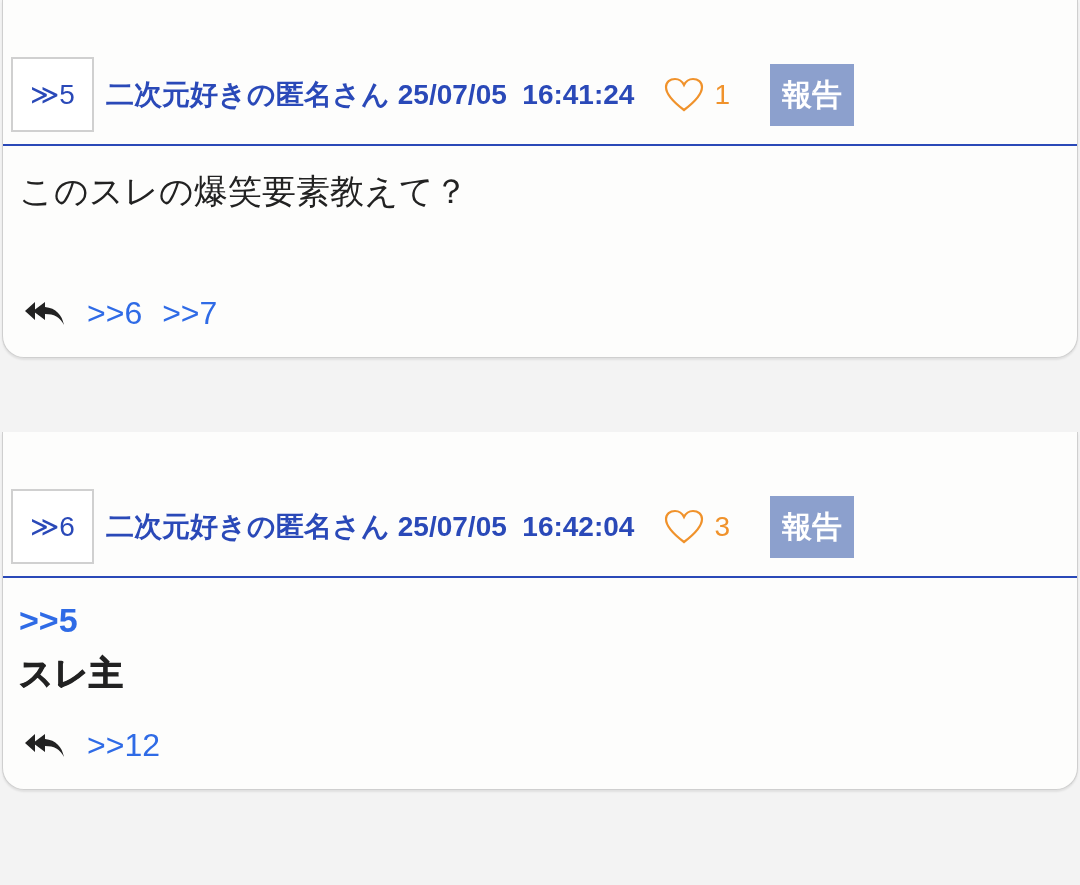 This screenshot has height=885, width=1080. Describe the element at coordinates (115, 313) in the screenshot. I see `reply-link: >>6` at that location.